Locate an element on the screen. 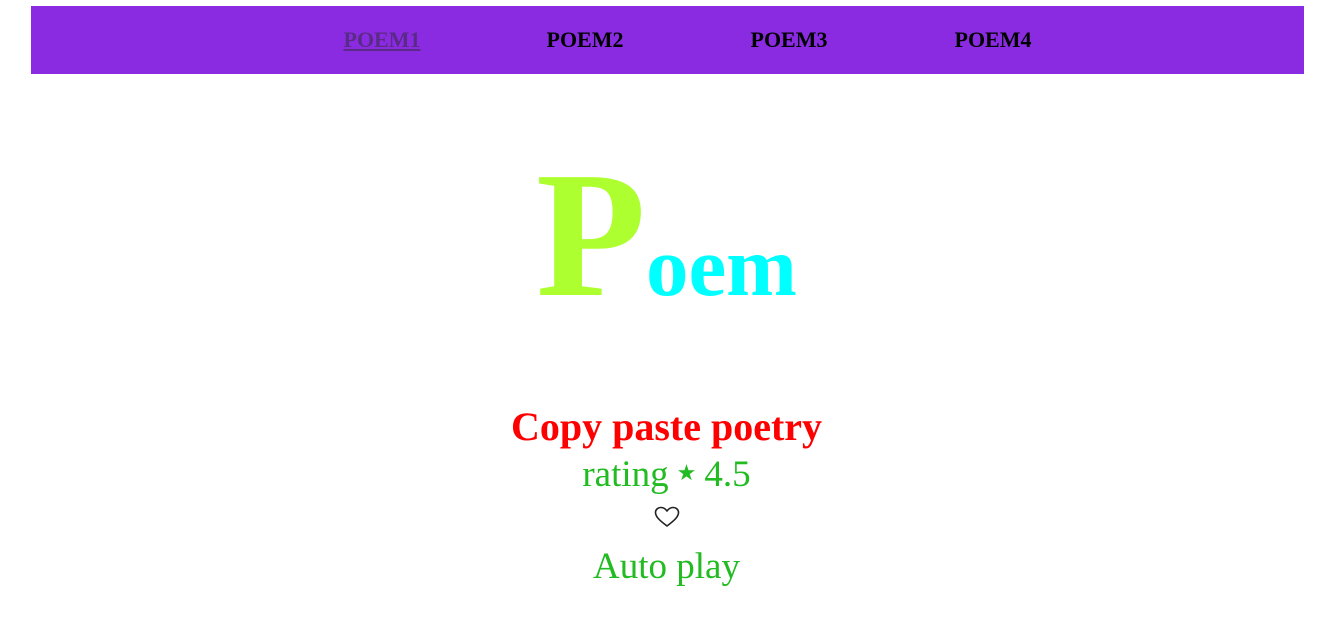  hero-title-rest: oem is located at coordinates (721, 267).